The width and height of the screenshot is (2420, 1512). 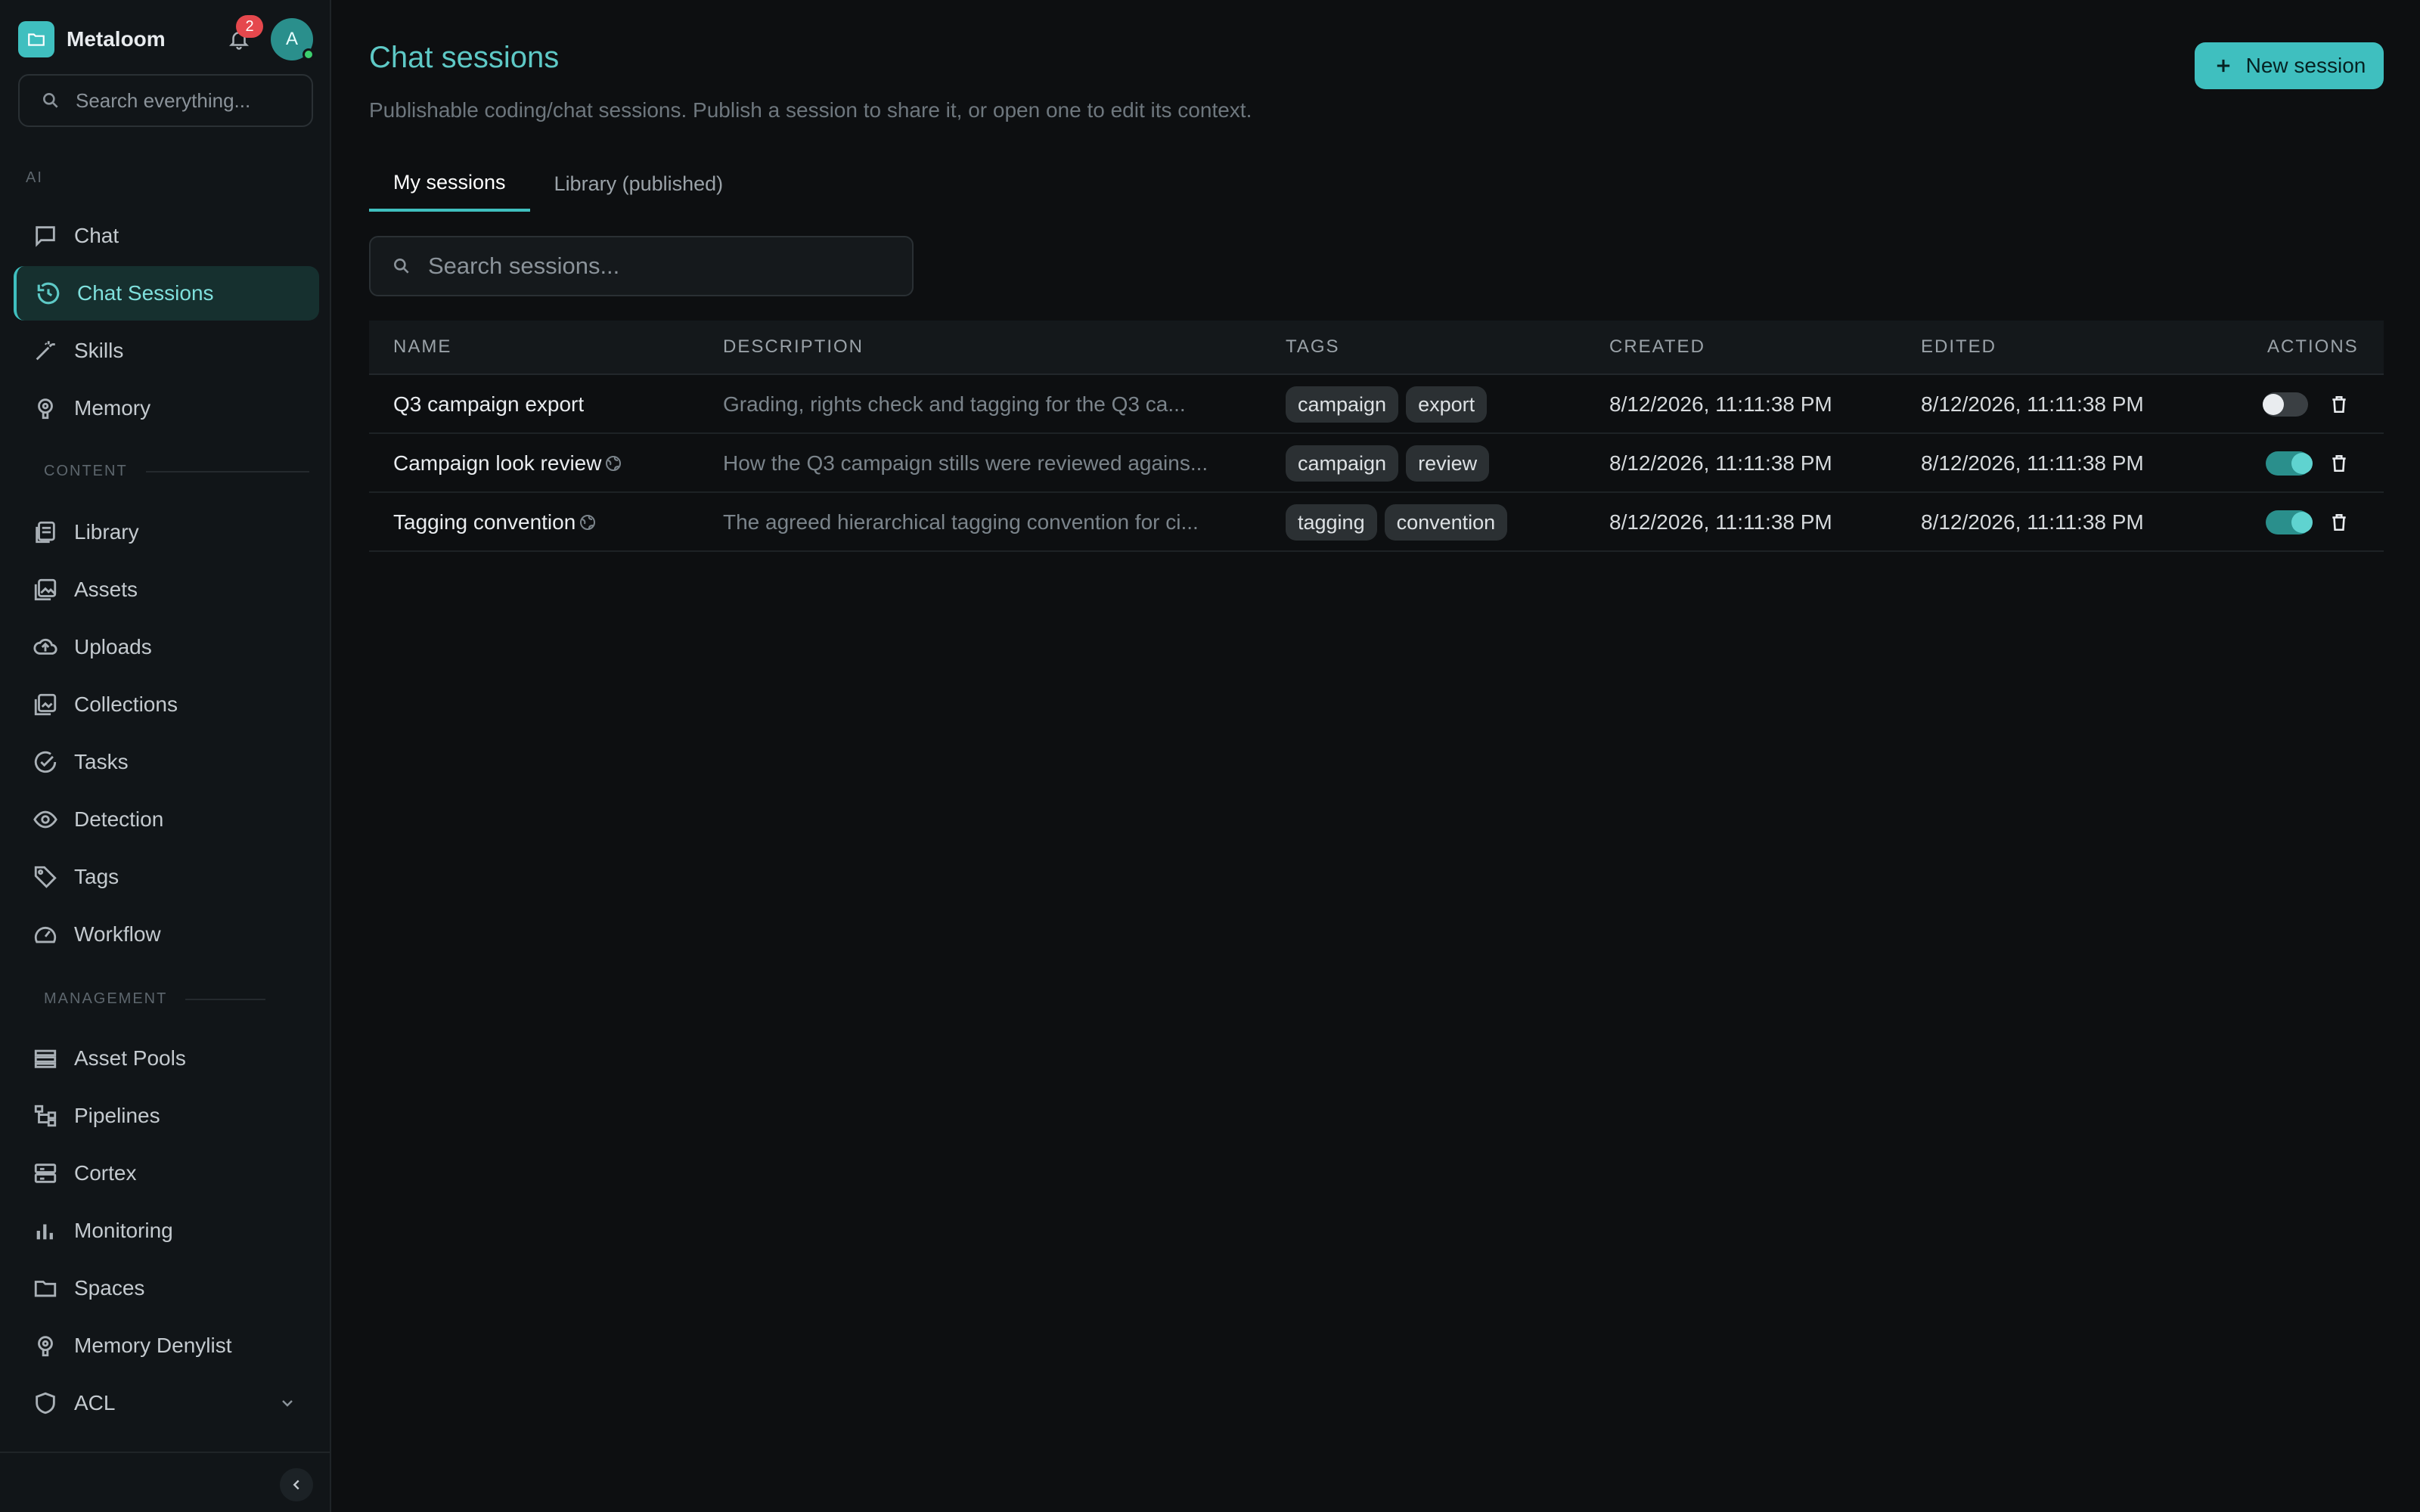 I want to click on new-session-button: New session, so click(x=2289, y=65).